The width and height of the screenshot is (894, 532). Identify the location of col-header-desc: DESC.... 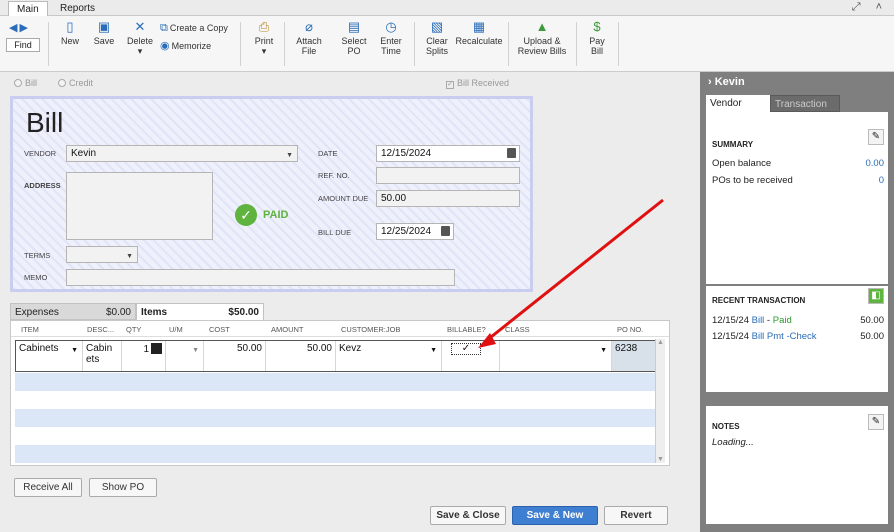
(100, 329).